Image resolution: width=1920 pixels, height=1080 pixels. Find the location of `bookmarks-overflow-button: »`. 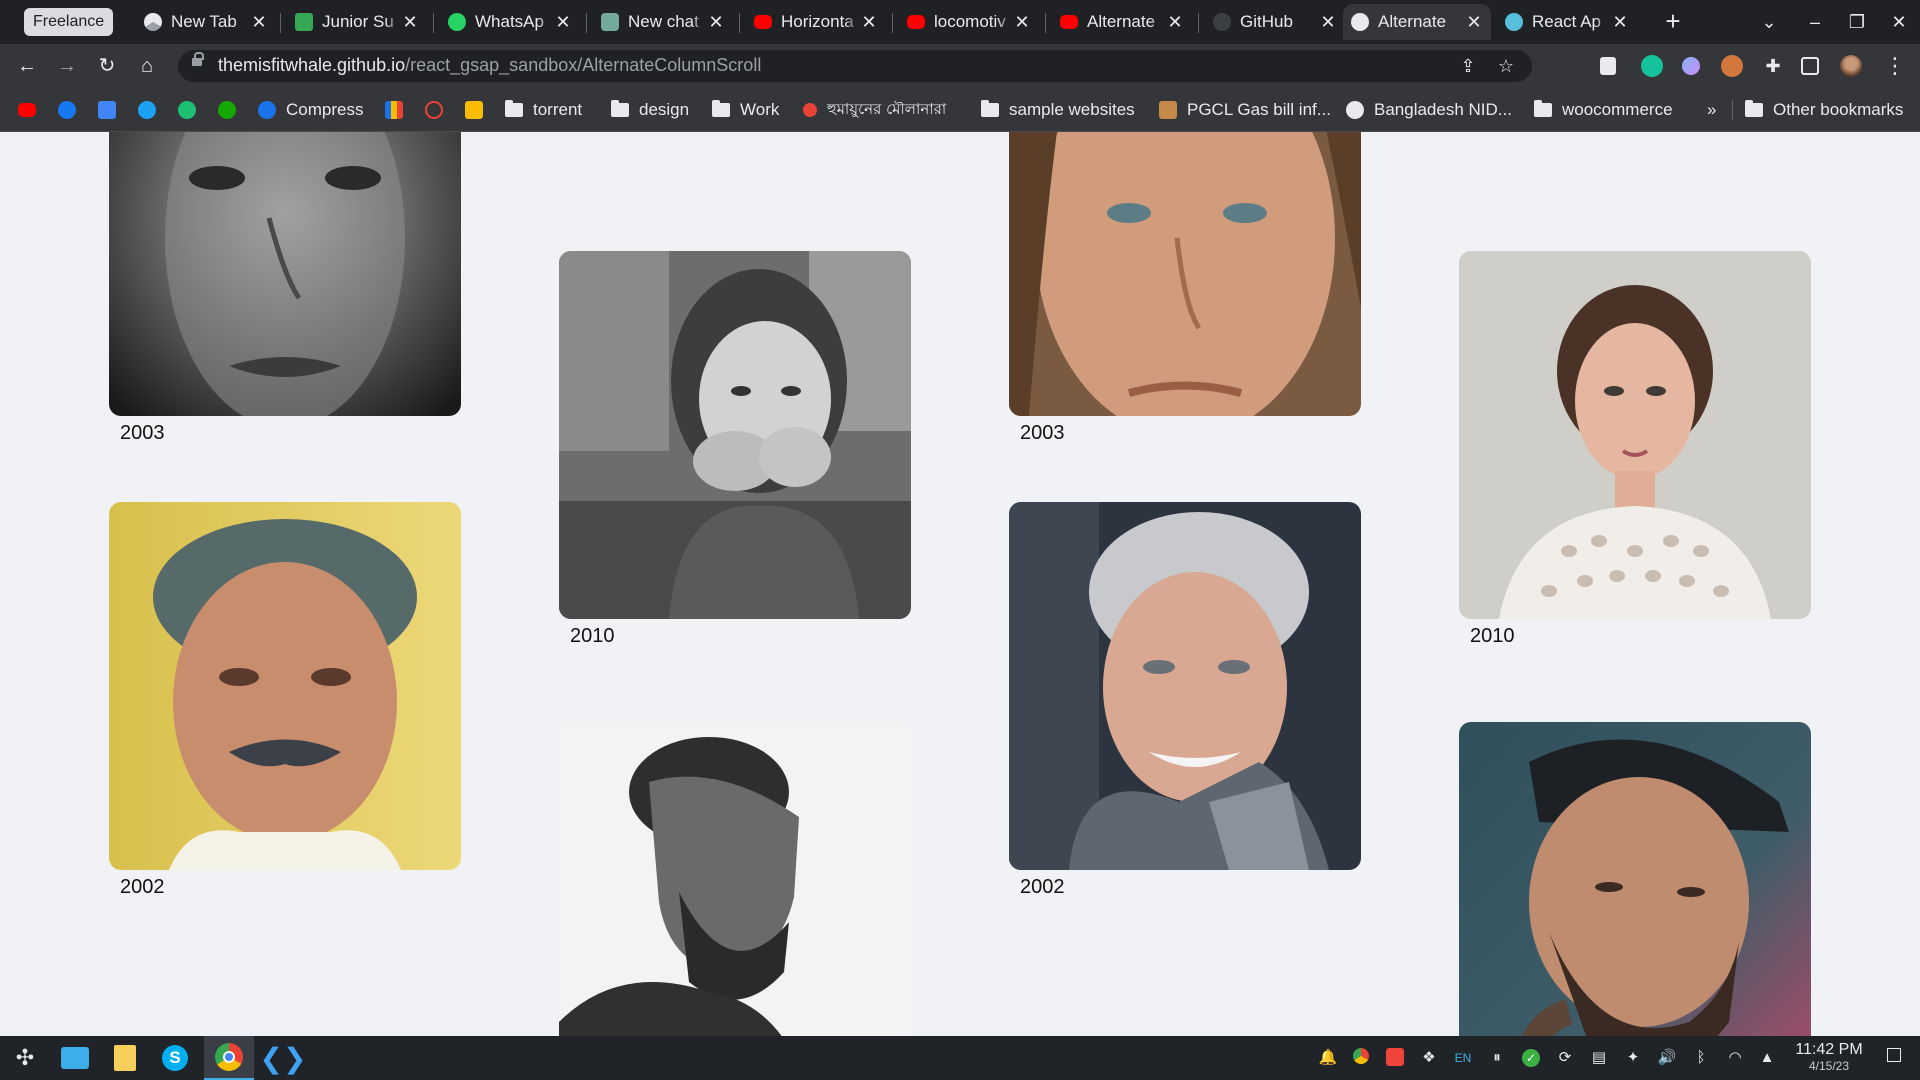

bookmarks-overflow-button: » is located at coordinates (1711, 110).